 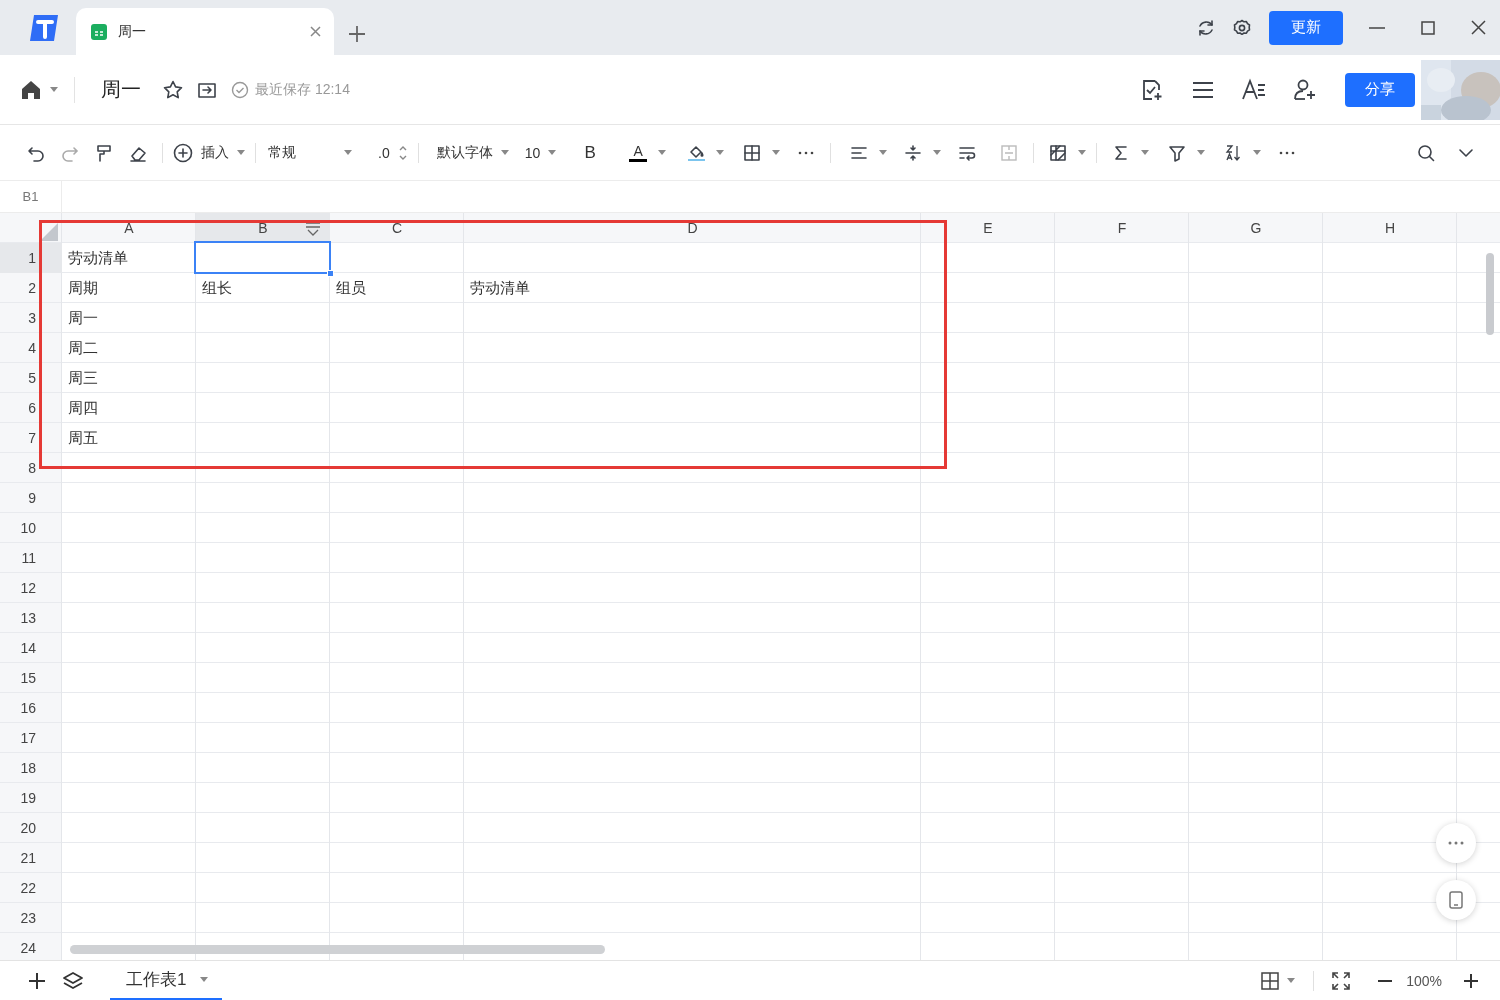 I want to click on text-color-button: A, so click(x=638, y=151).